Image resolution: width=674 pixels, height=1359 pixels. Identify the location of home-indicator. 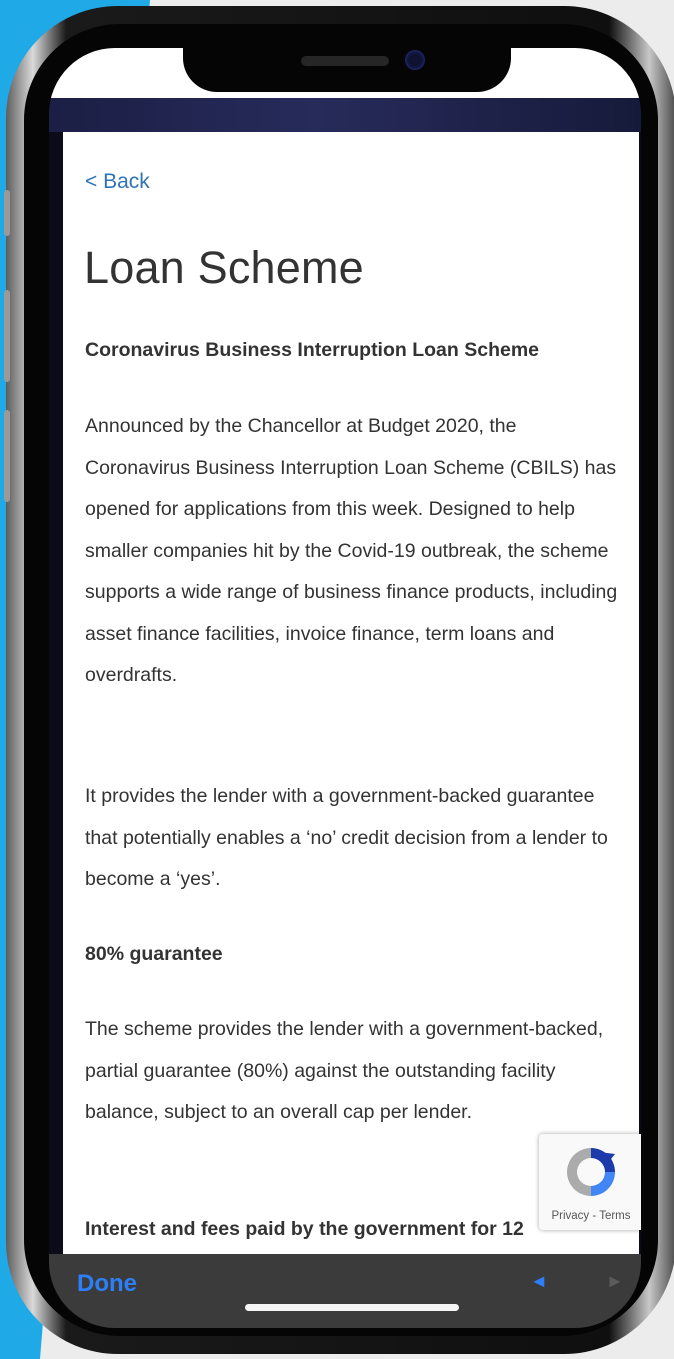
(352, 1307).